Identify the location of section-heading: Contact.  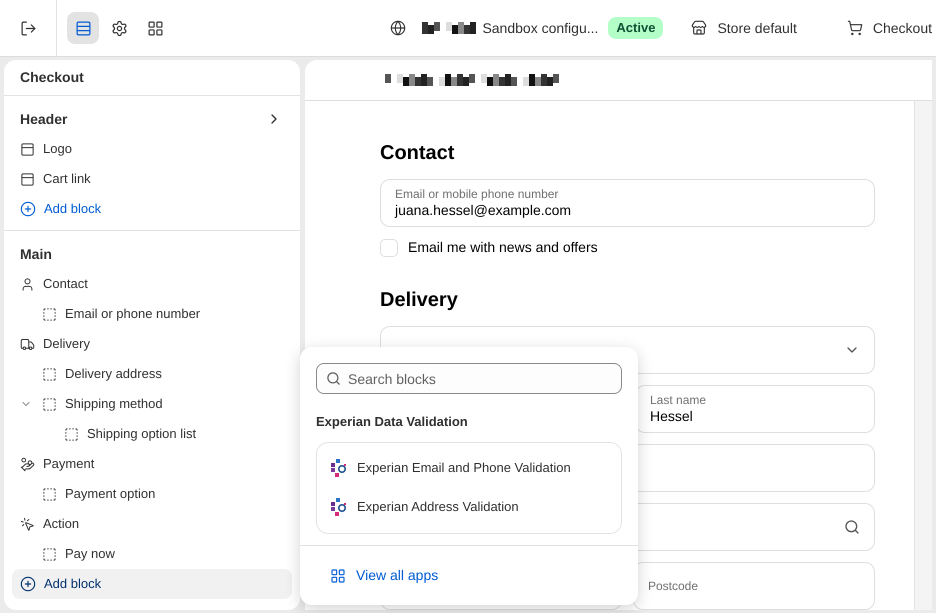
(418, 153).